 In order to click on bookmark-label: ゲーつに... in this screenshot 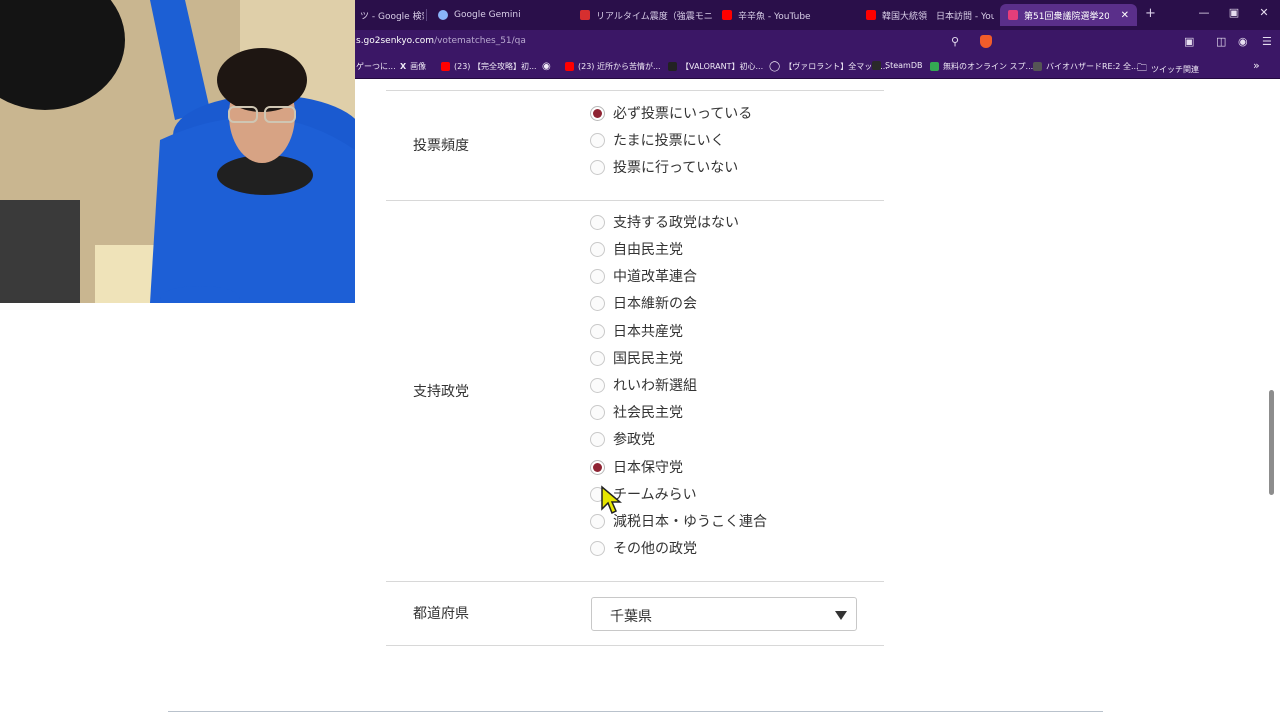, I will do `click(376, 66)`.